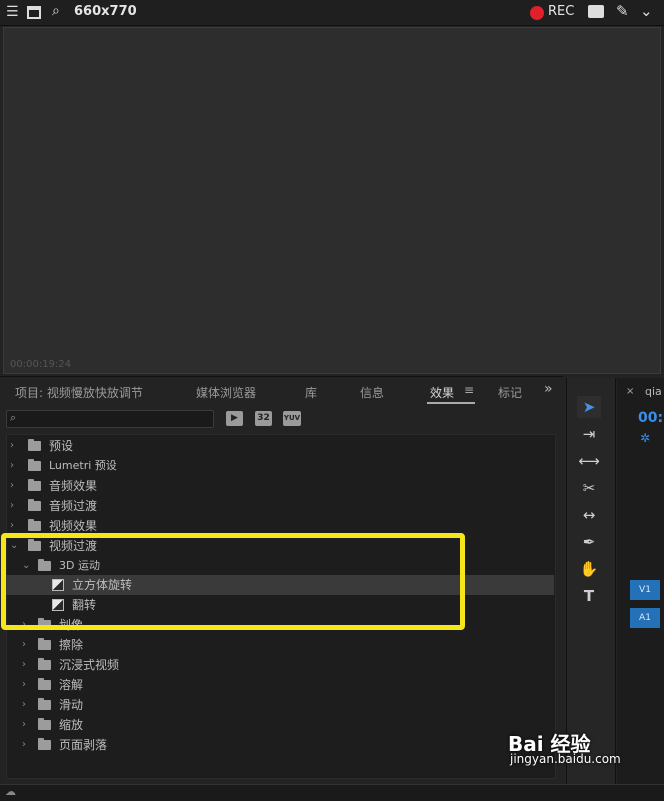  Describe the element at coordinates (332, 13) in the screenshot. I see `capture-toolbar: ☰ ⌕ 660x770 REC ✎ ⌄` at that location.